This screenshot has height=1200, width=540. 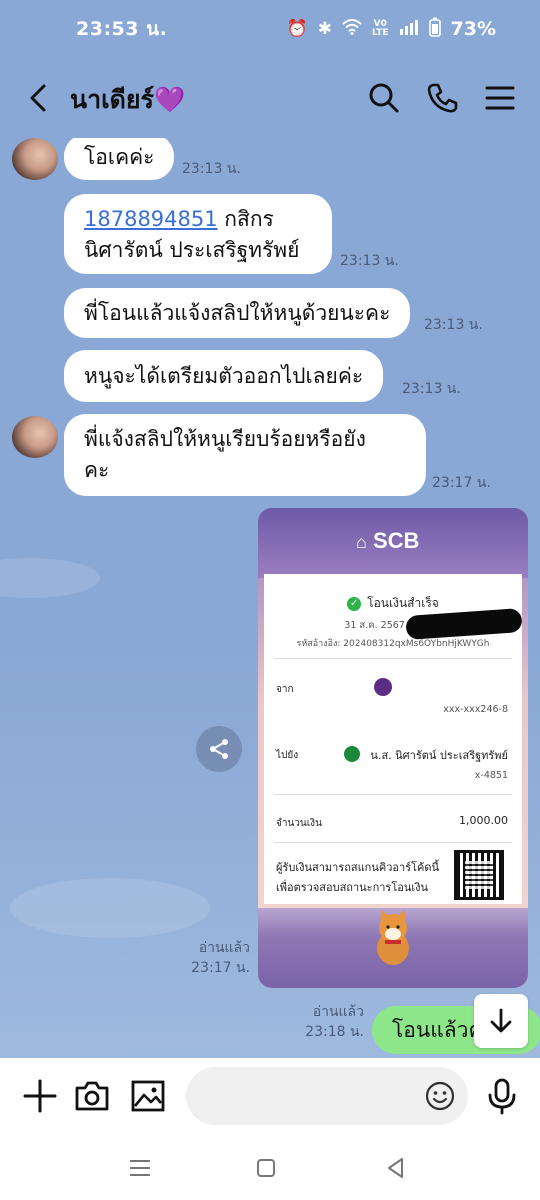 I want to click on scb-logo: ⌂ SCB, so click(x=388, y=540).